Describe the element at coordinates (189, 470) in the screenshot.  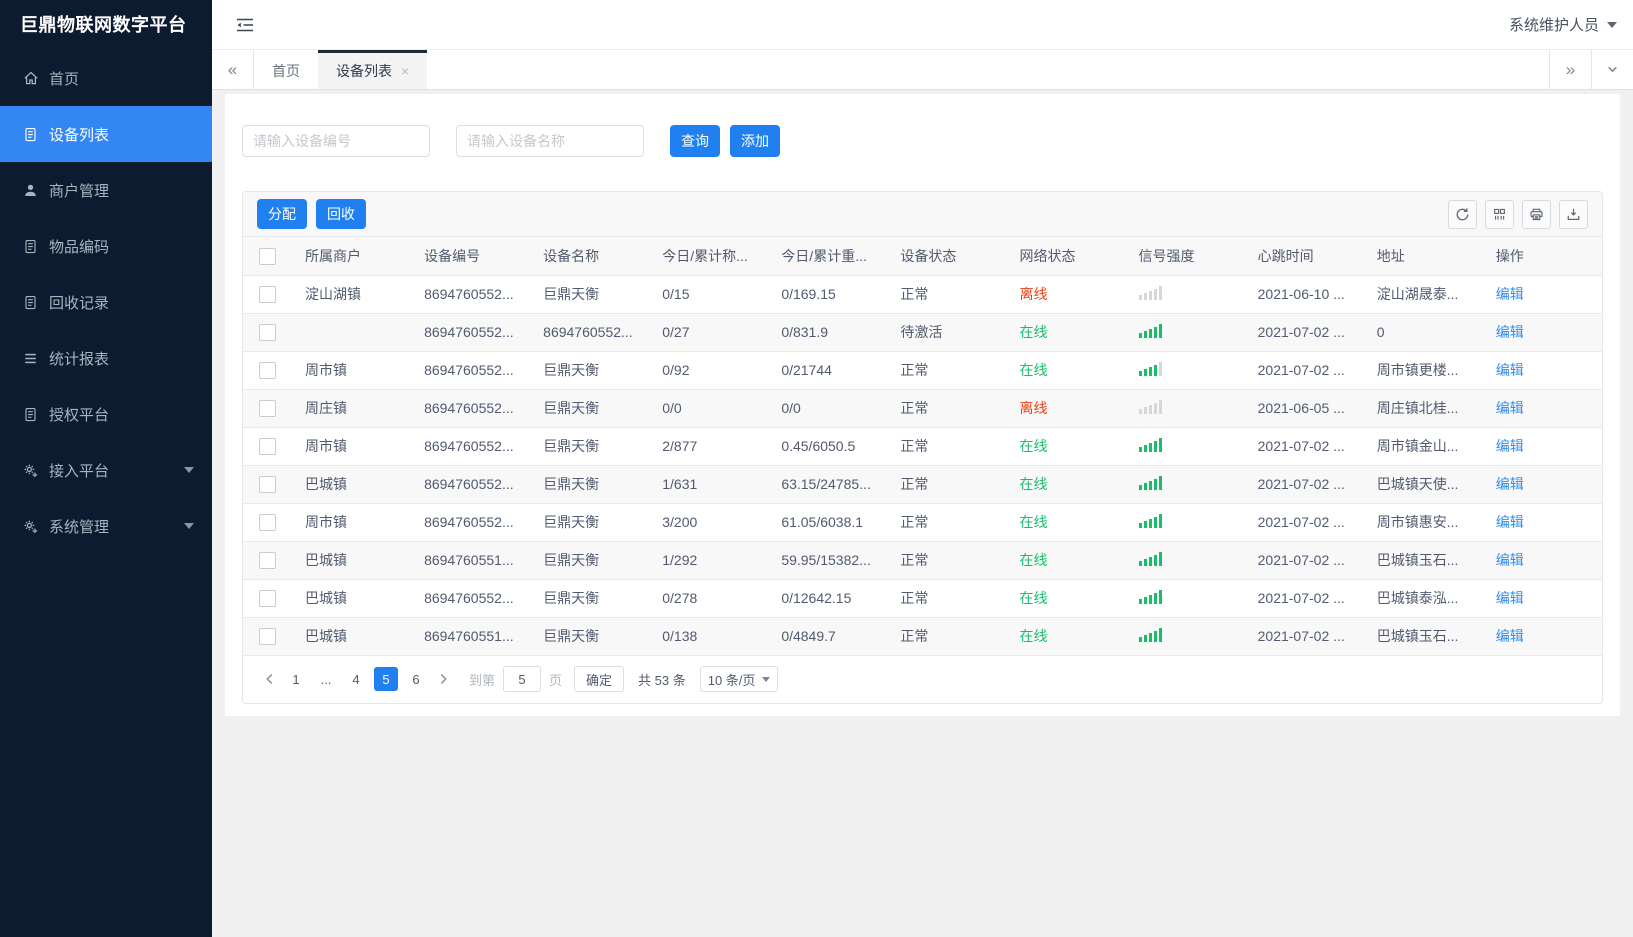
I see `chevron-down-icon` at that location.